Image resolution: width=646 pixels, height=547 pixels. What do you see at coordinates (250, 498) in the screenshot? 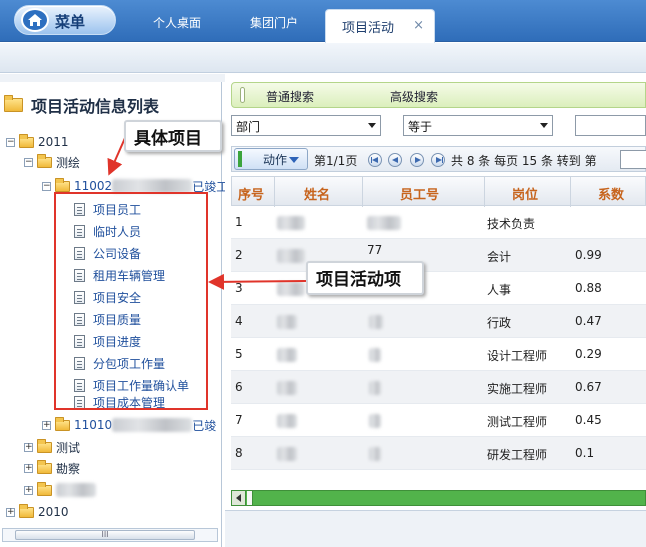
I see `scrollbar-thumb` at bounding box center [250, 498].